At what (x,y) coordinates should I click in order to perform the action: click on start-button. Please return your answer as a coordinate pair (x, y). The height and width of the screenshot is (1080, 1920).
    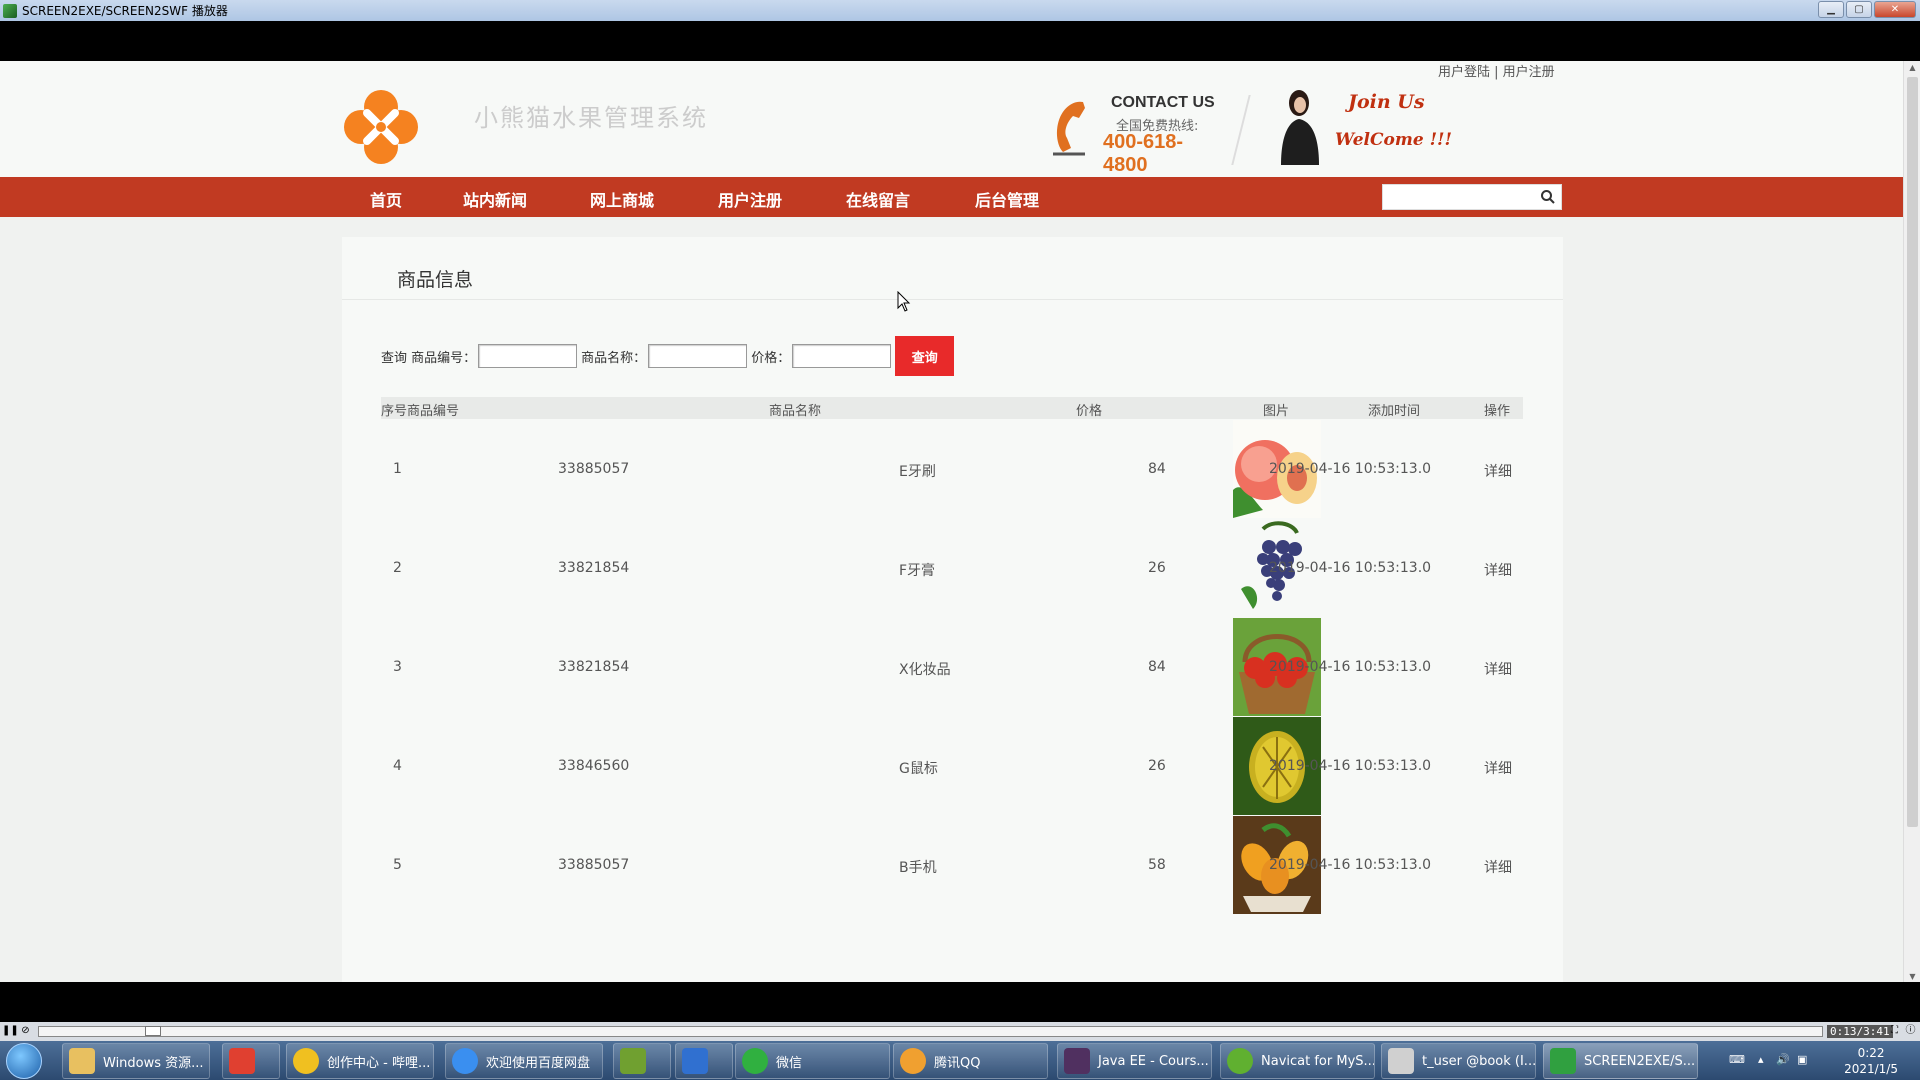
    Looking at the image, I should click on (24, 1061).